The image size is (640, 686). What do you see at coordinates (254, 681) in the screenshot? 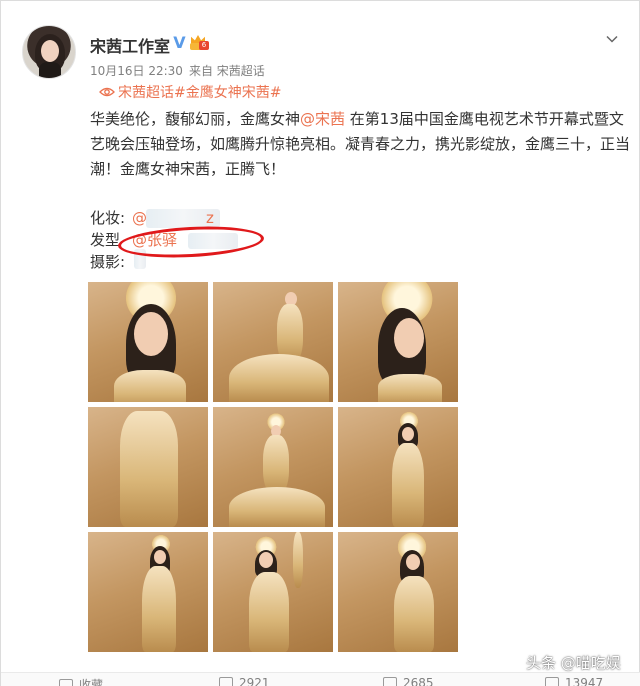
I see `repost-count: 2921` at bounding box center [254, 681].